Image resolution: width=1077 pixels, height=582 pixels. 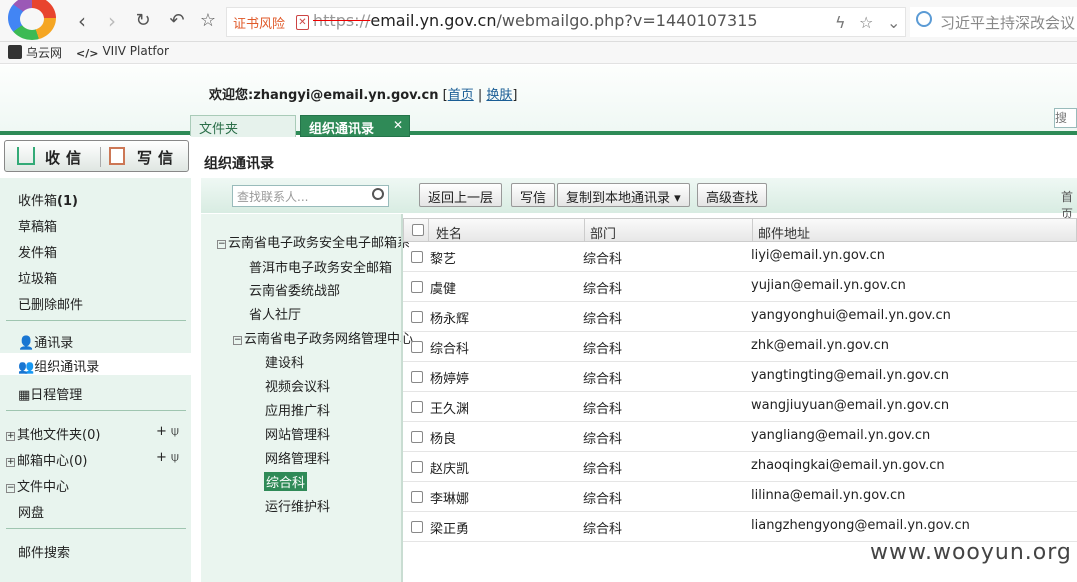 I want to click on table-row: 杨婷婷 综合科 yangtingting@email.yn.gov.cn, so click(x=740, y=377).